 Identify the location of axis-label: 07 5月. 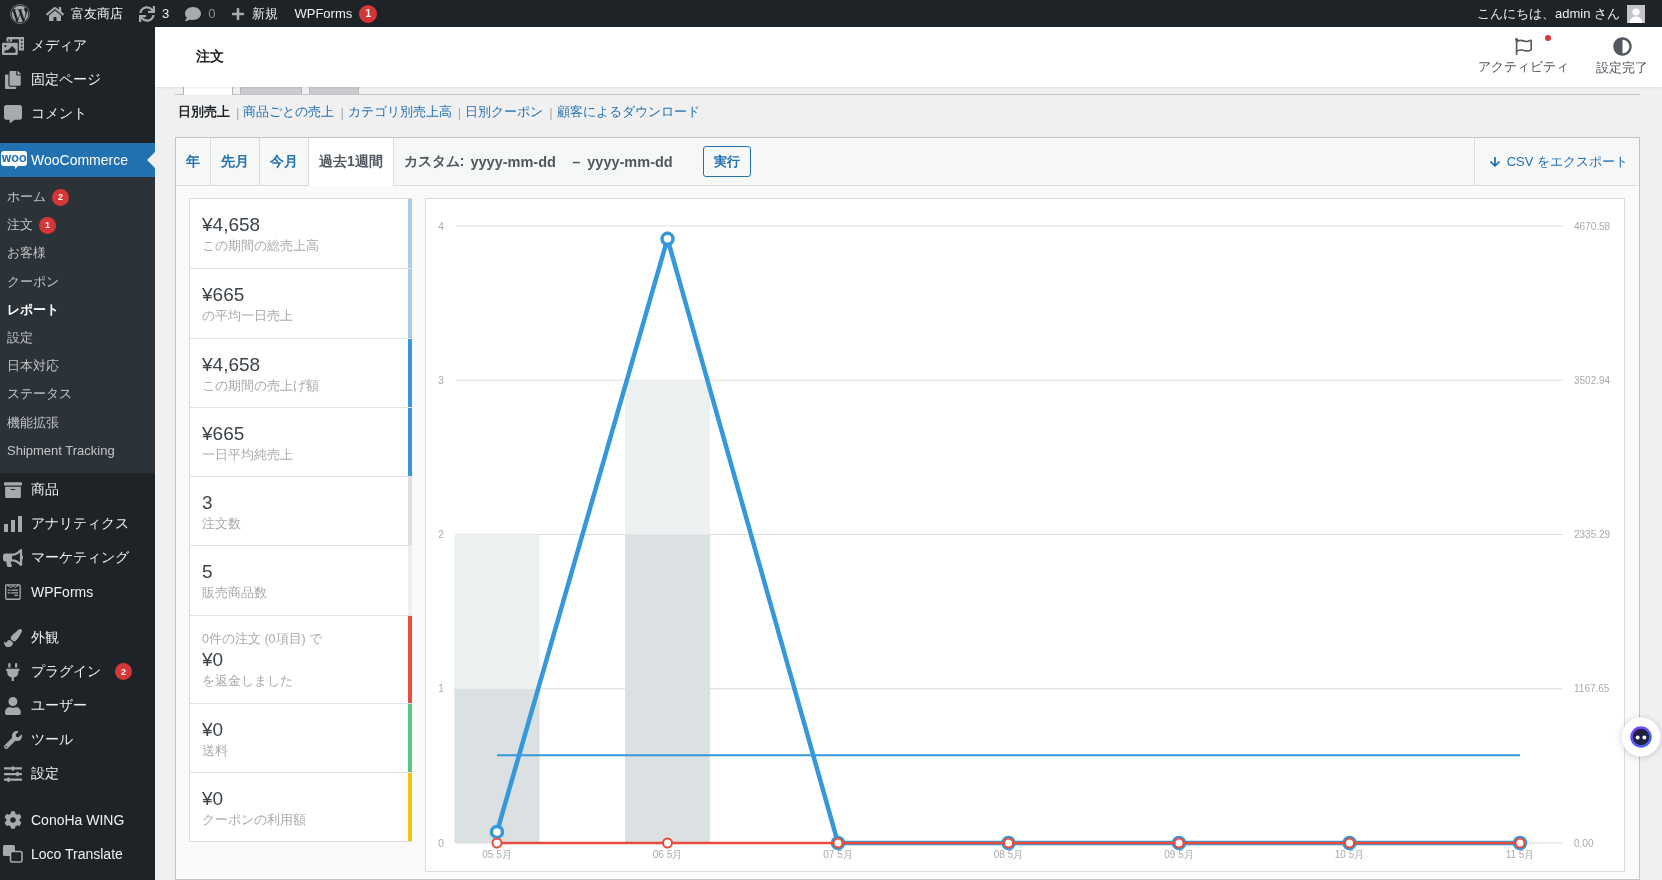
(838, 854).